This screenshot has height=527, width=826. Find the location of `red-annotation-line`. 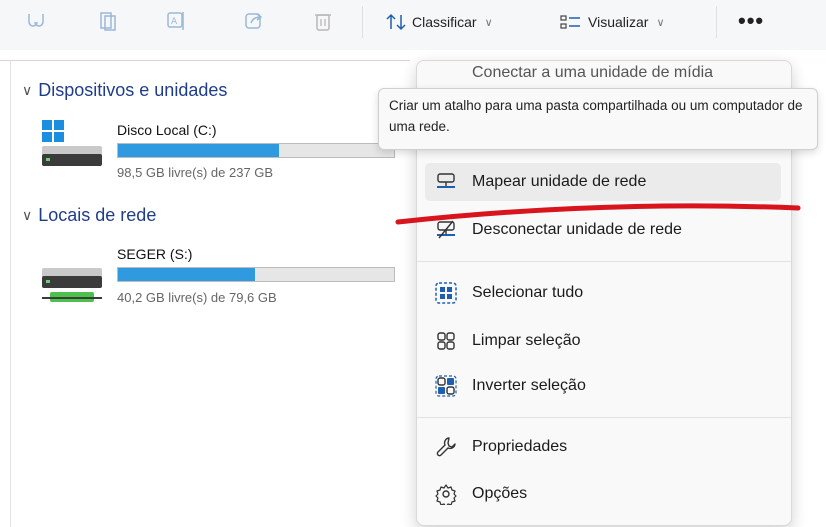

red-annotation-line is located at coordinates (598, 214).